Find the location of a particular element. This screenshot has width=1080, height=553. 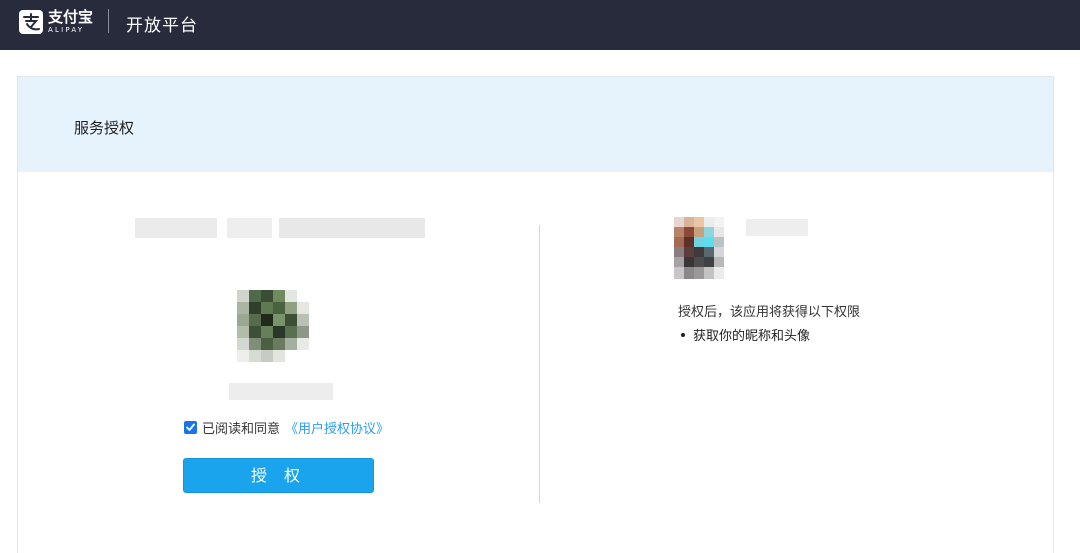

agree-checkbox is located at coordinates (190, 427).